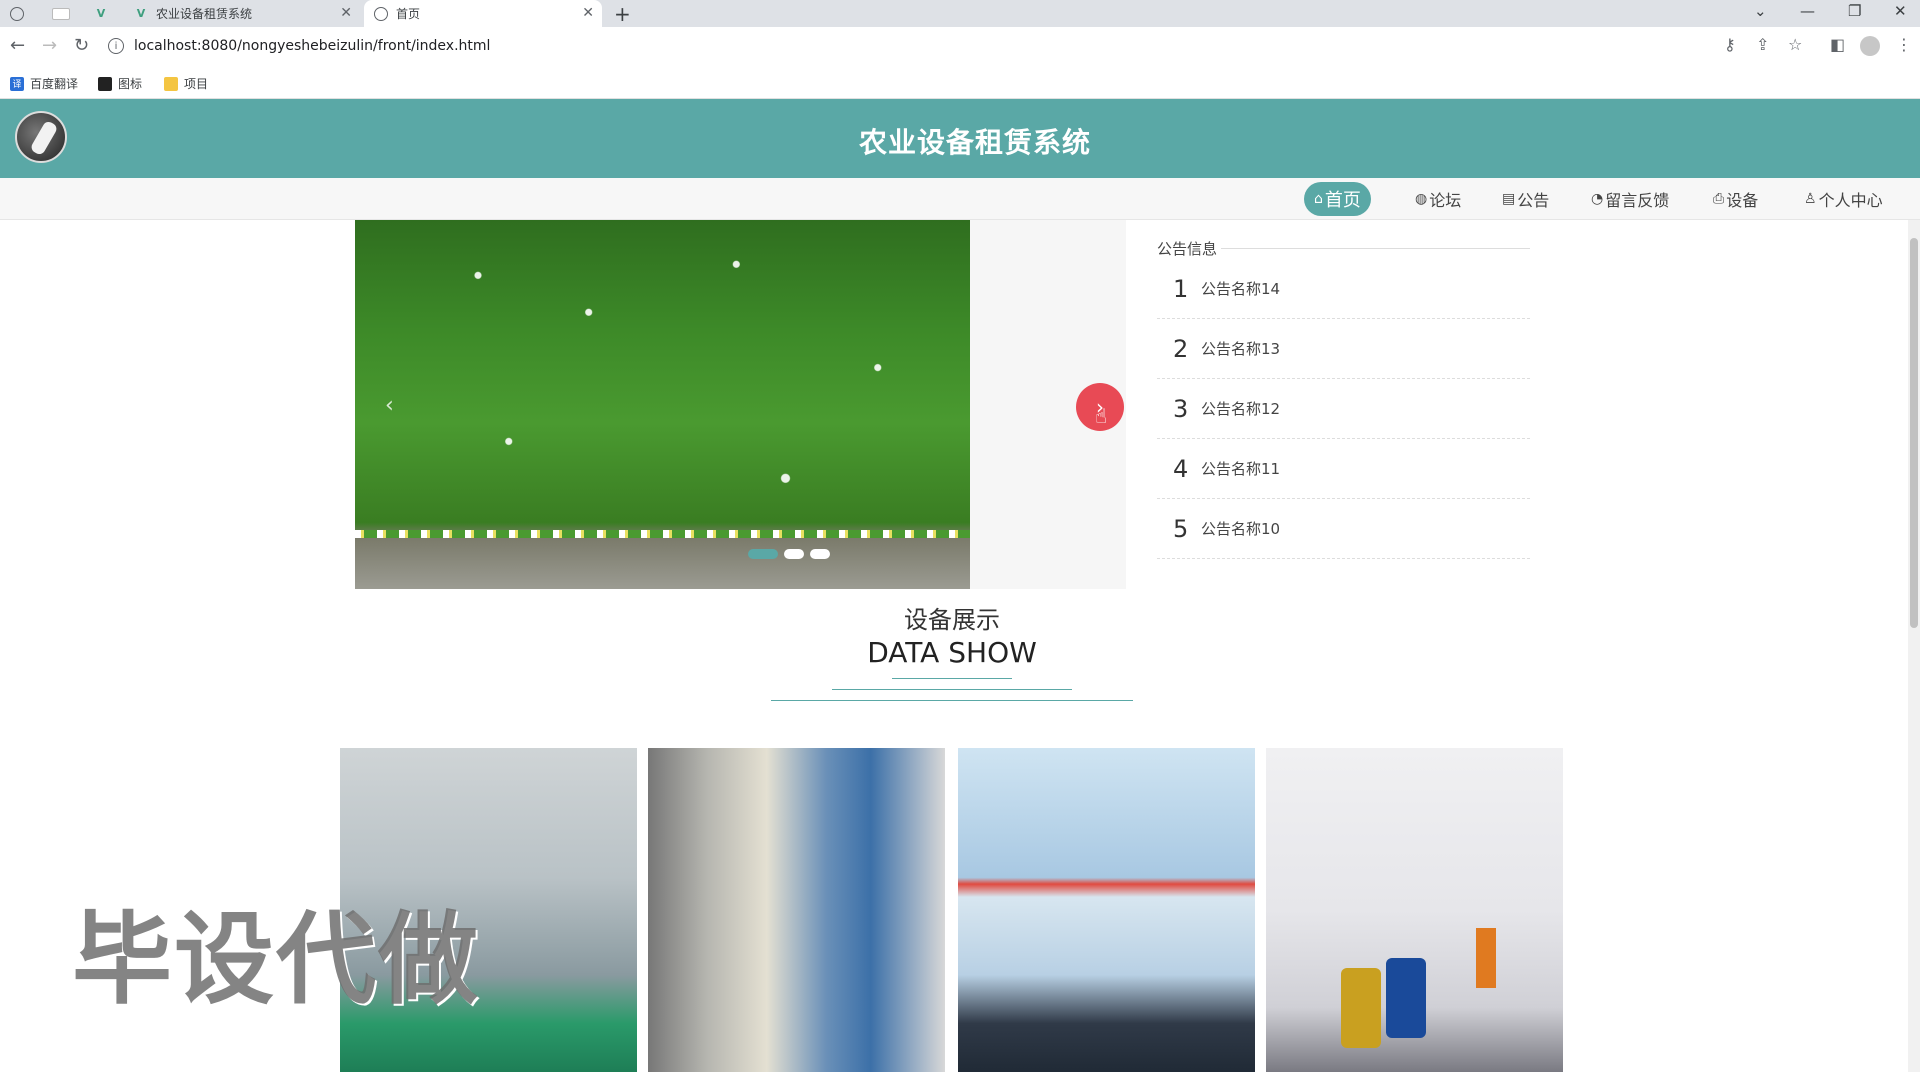 Image resolution: width=1920 pixels, height=1072 pixels. I want to click on nav-device: ⎙ 设备, so click(1735, 199).